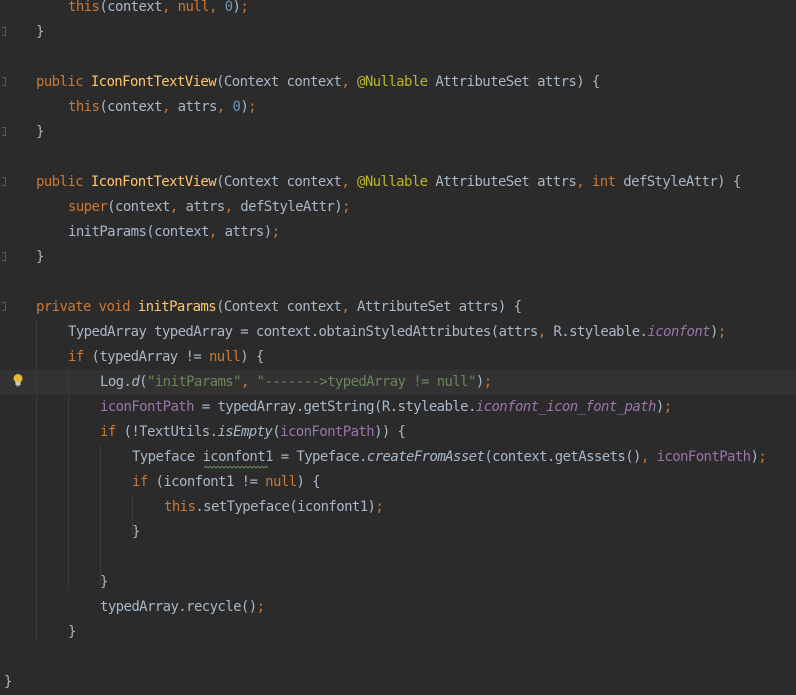 This screenshot has width=796, height=695. Describe the element at coordinates (197, 107) in the screenshot. I see `code-token: attrs` at that location.